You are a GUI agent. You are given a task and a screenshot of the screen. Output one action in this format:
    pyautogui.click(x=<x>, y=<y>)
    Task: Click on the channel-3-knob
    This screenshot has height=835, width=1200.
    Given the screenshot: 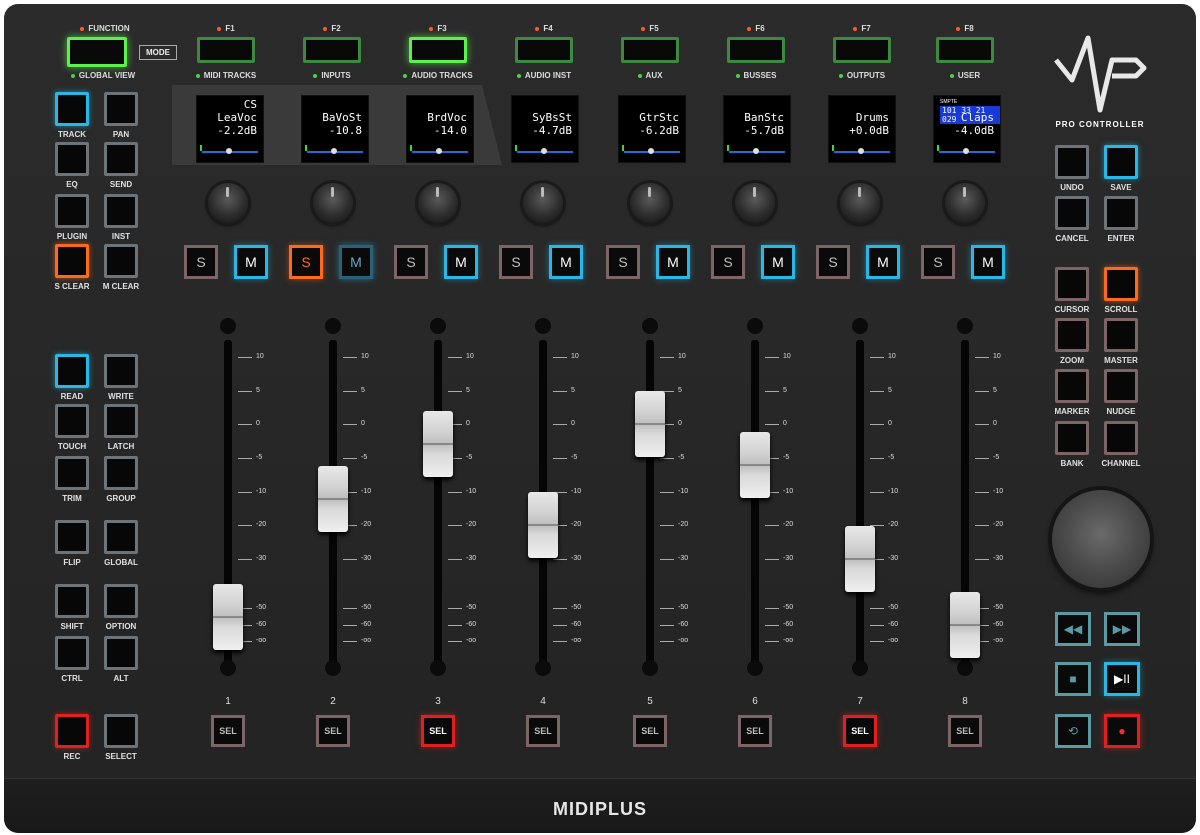 What is the action you would take?
    pyautogui.click(x=438, y=203)
    